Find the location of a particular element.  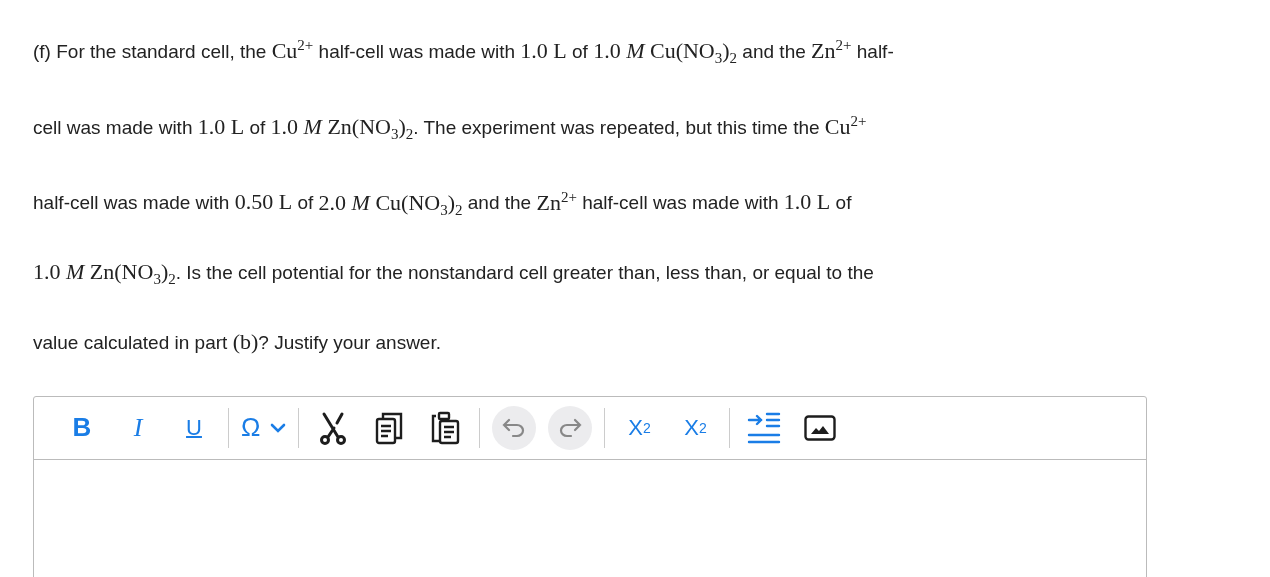

chevron-down-icon is located at coordinates (278, 427).